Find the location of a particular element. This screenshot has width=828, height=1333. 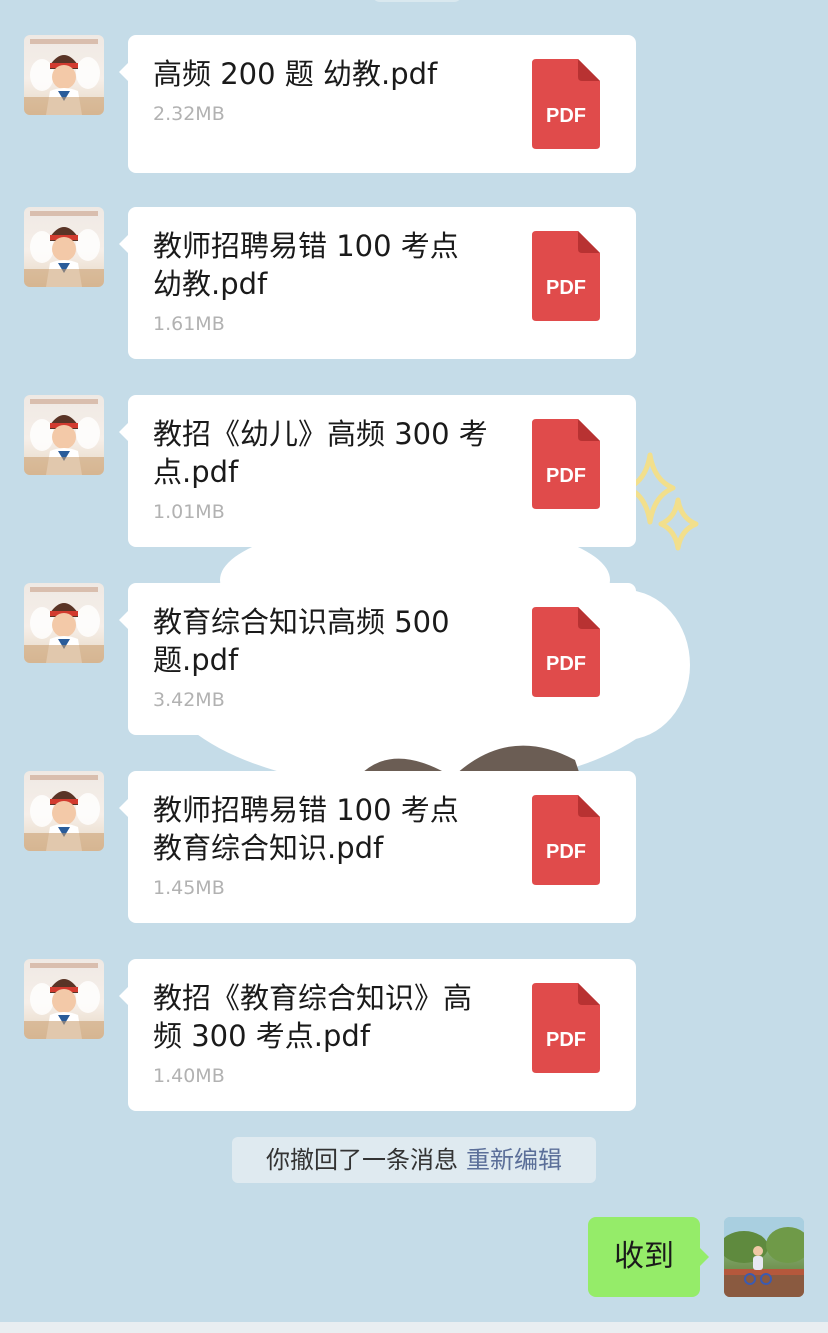

file-size: 1.40MB is located at coordinates (189, 1076).